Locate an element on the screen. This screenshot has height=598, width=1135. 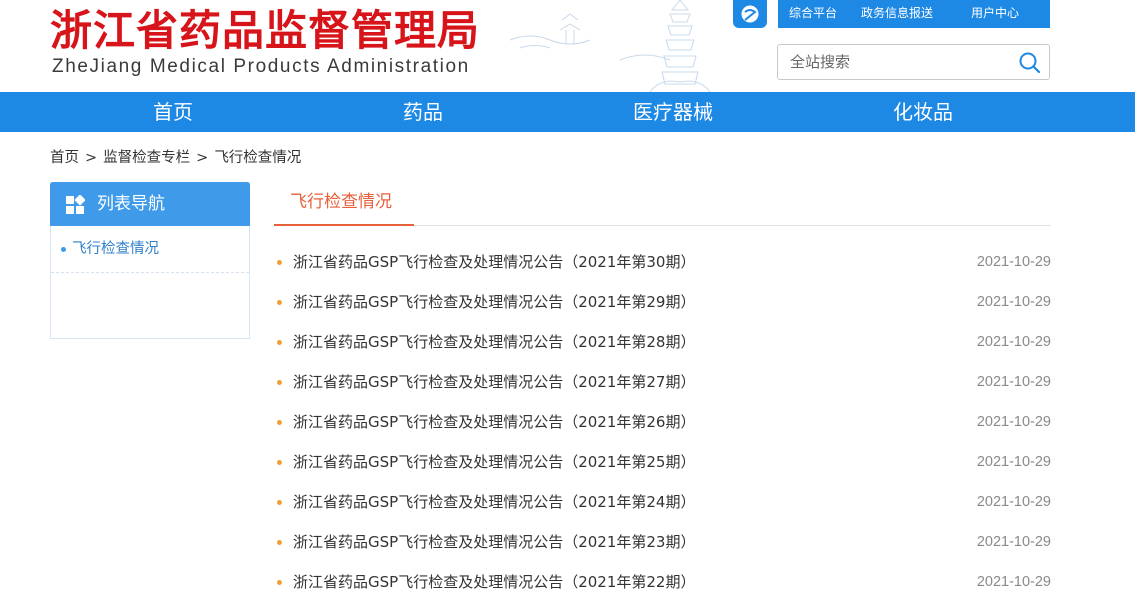
top-link-bar: 综合平台 政务信息报送 用户中心 is located at coordinates (914, 14).